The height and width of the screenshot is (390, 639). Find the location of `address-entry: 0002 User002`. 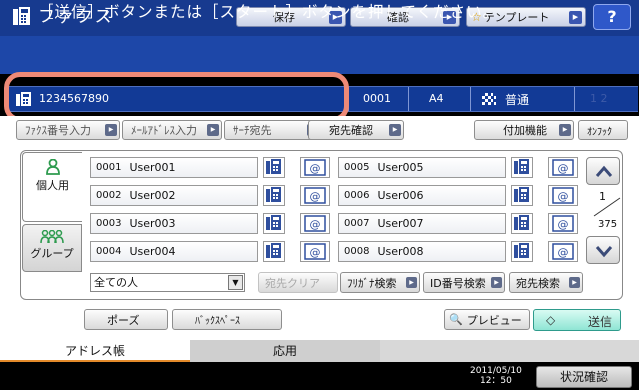

address-entry: 0002 User002 is located at coordinates (174, 195).